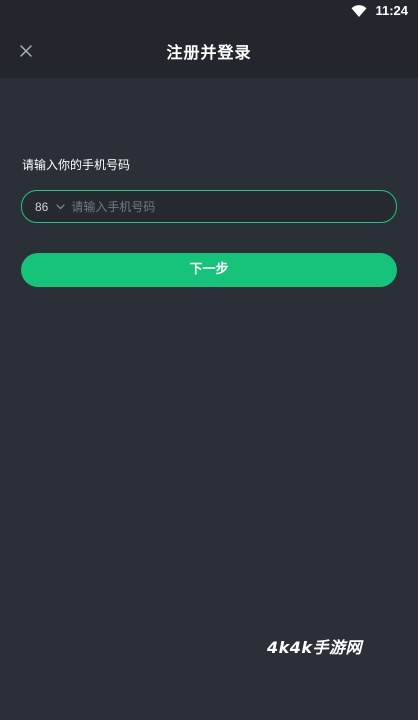 Image resolution: width=418 pixels, height=720 pixels. I want to click on phone-number-input, so click(227, 206).